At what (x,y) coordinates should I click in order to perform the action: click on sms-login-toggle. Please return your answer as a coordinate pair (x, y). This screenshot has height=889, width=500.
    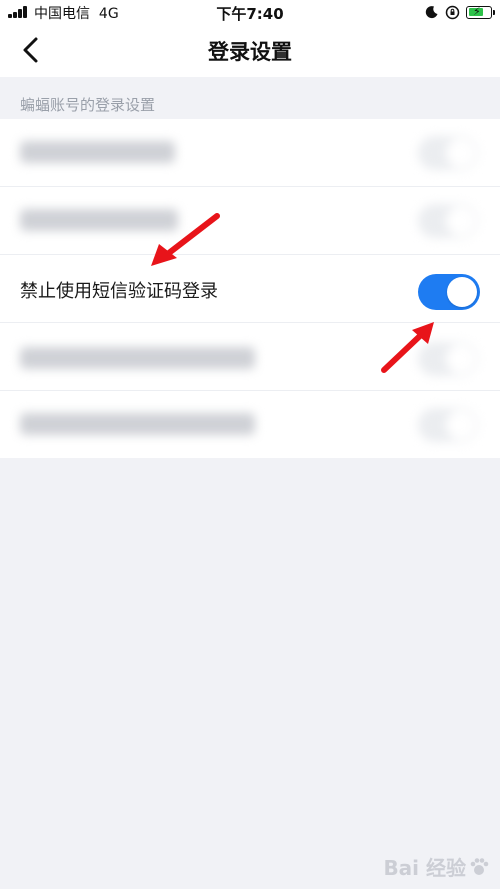
    Looking at the image, I should click on (449, 292).